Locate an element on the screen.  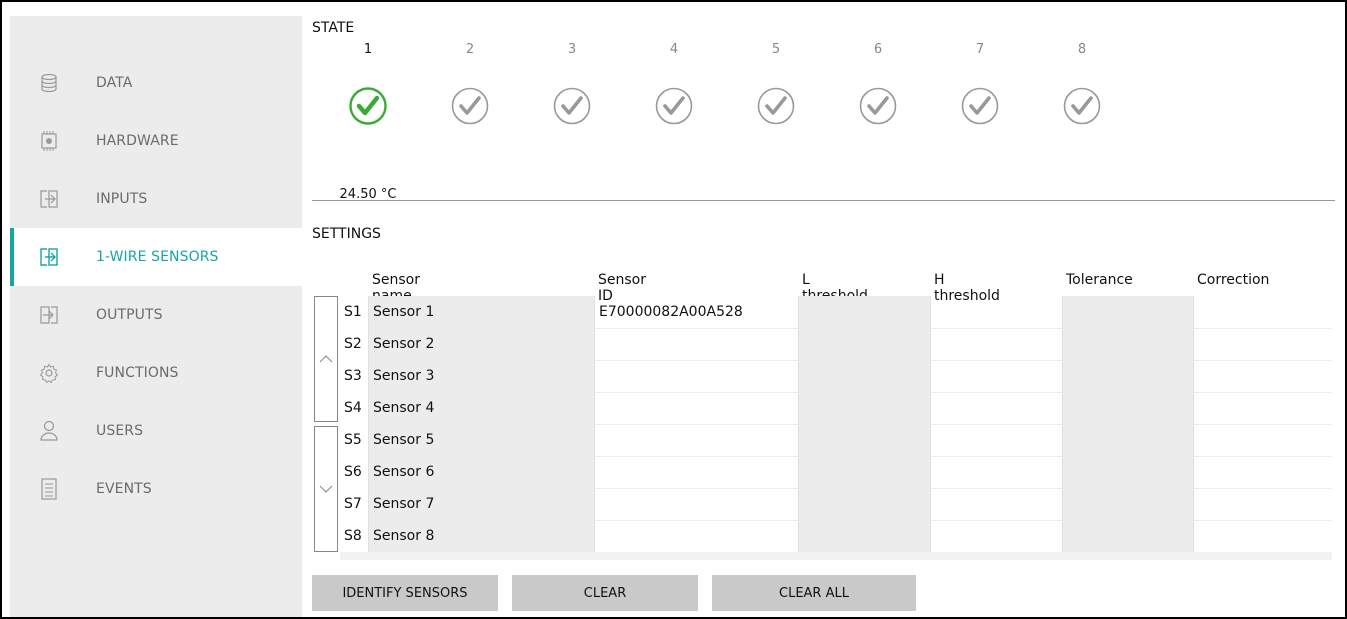
table-row: S8 Sensor 8 is located at coordinates (836, 536).